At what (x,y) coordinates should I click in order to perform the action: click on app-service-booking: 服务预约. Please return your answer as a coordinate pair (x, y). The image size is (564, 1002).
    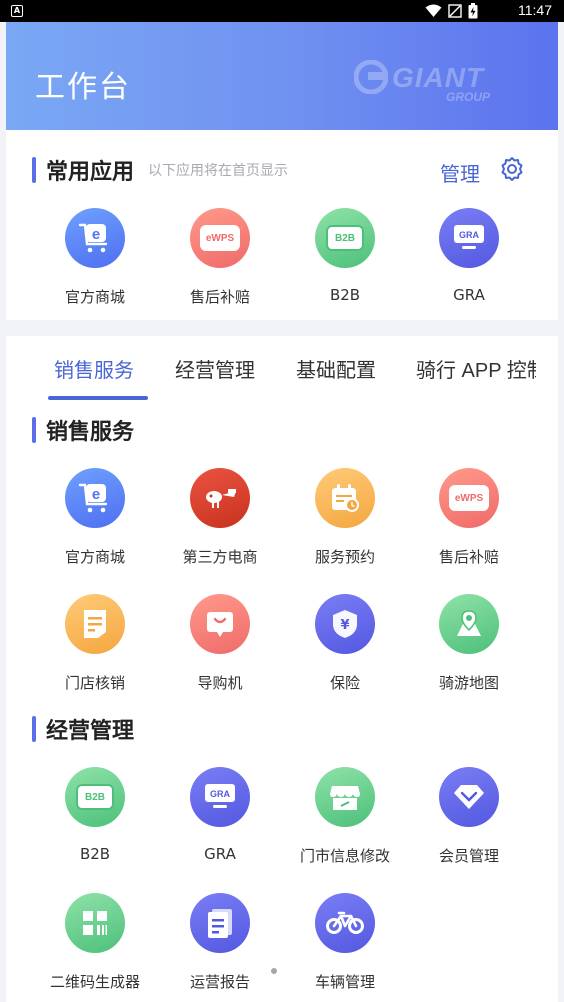
    Looking at the image, I should click on (345, 517).